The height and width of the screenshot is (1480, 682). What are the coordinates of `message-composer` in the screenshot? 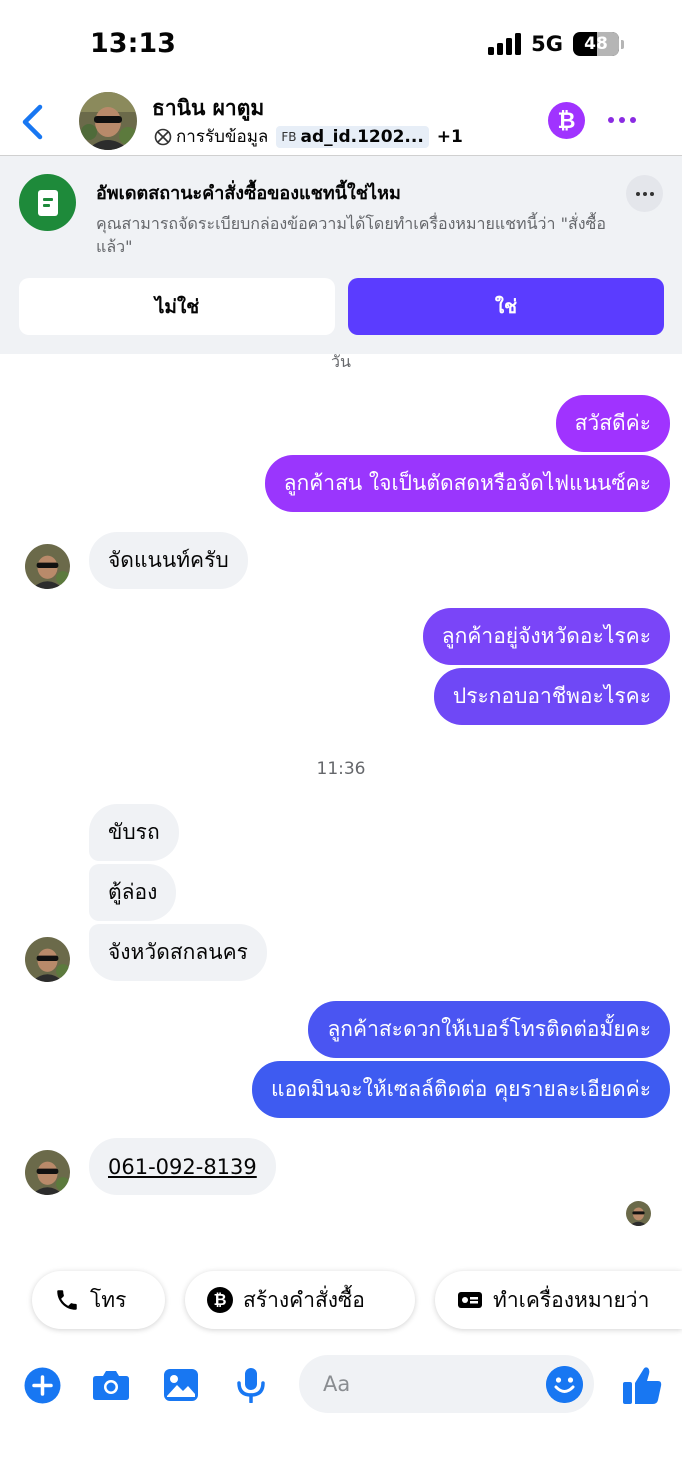 It's located at (341, 1385).